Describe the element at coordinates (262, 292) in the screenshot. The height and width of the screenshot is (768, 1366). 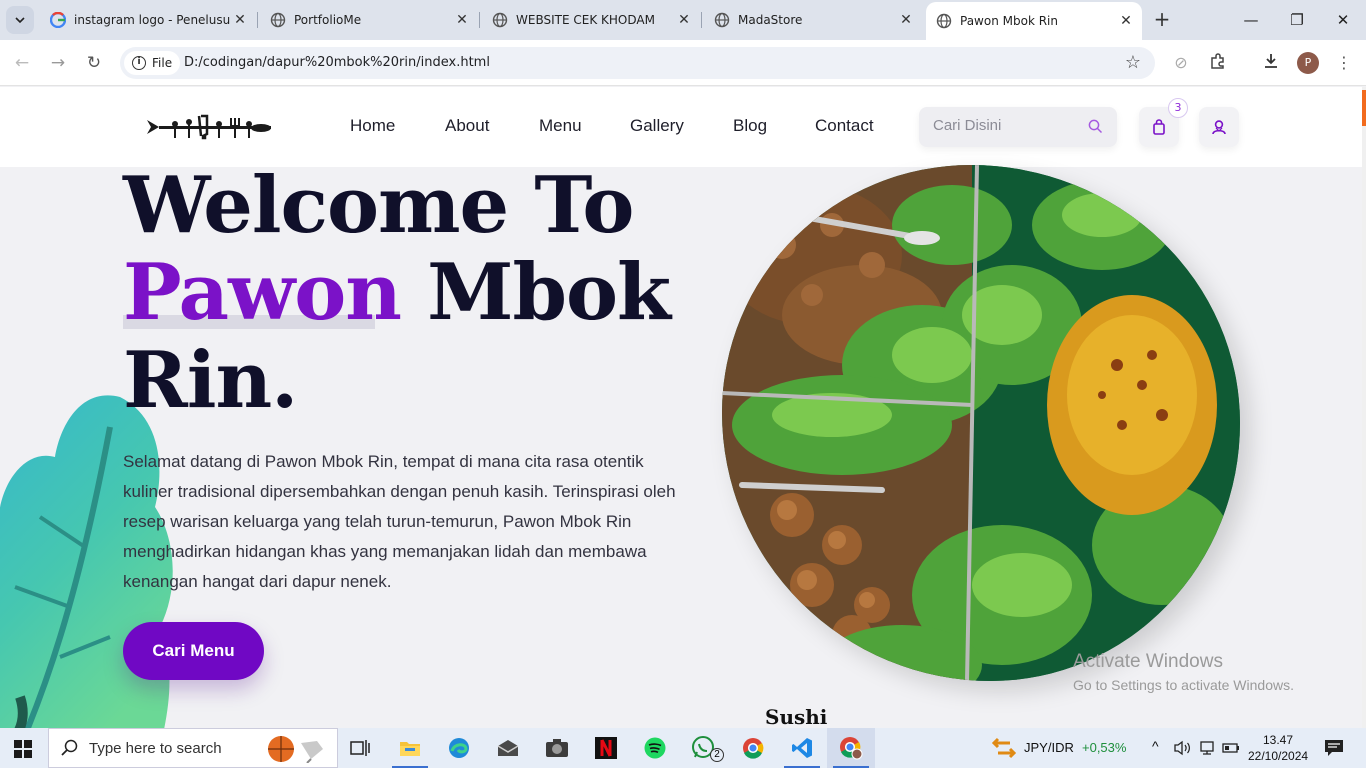
I see `hero-title-accent: Pawon` at that location.